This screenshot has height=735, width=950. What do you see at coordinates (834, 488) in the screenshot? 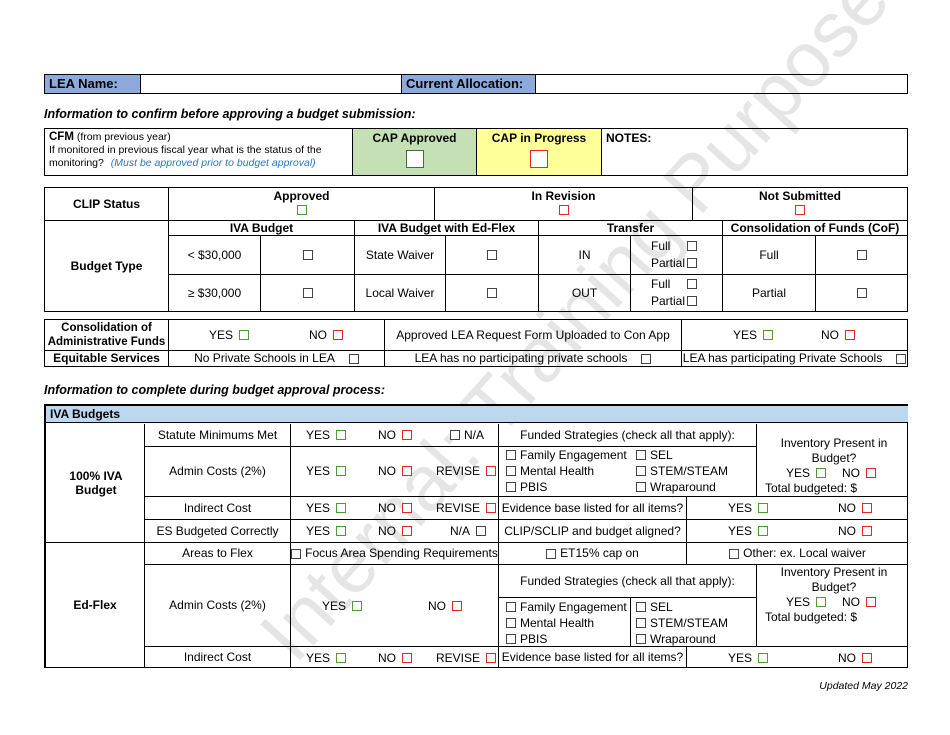
I see `iva100-total-budgeted: Total budgeted: $` at bounding box center [834, 488].